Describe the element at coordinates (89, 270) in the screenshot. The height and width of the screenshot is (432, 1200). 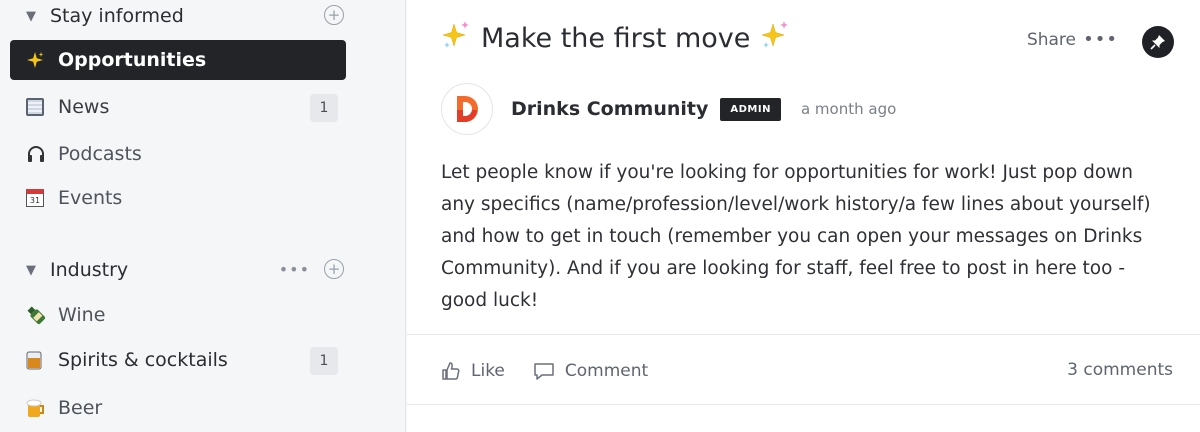
I see `group-label: Industry` at that location.